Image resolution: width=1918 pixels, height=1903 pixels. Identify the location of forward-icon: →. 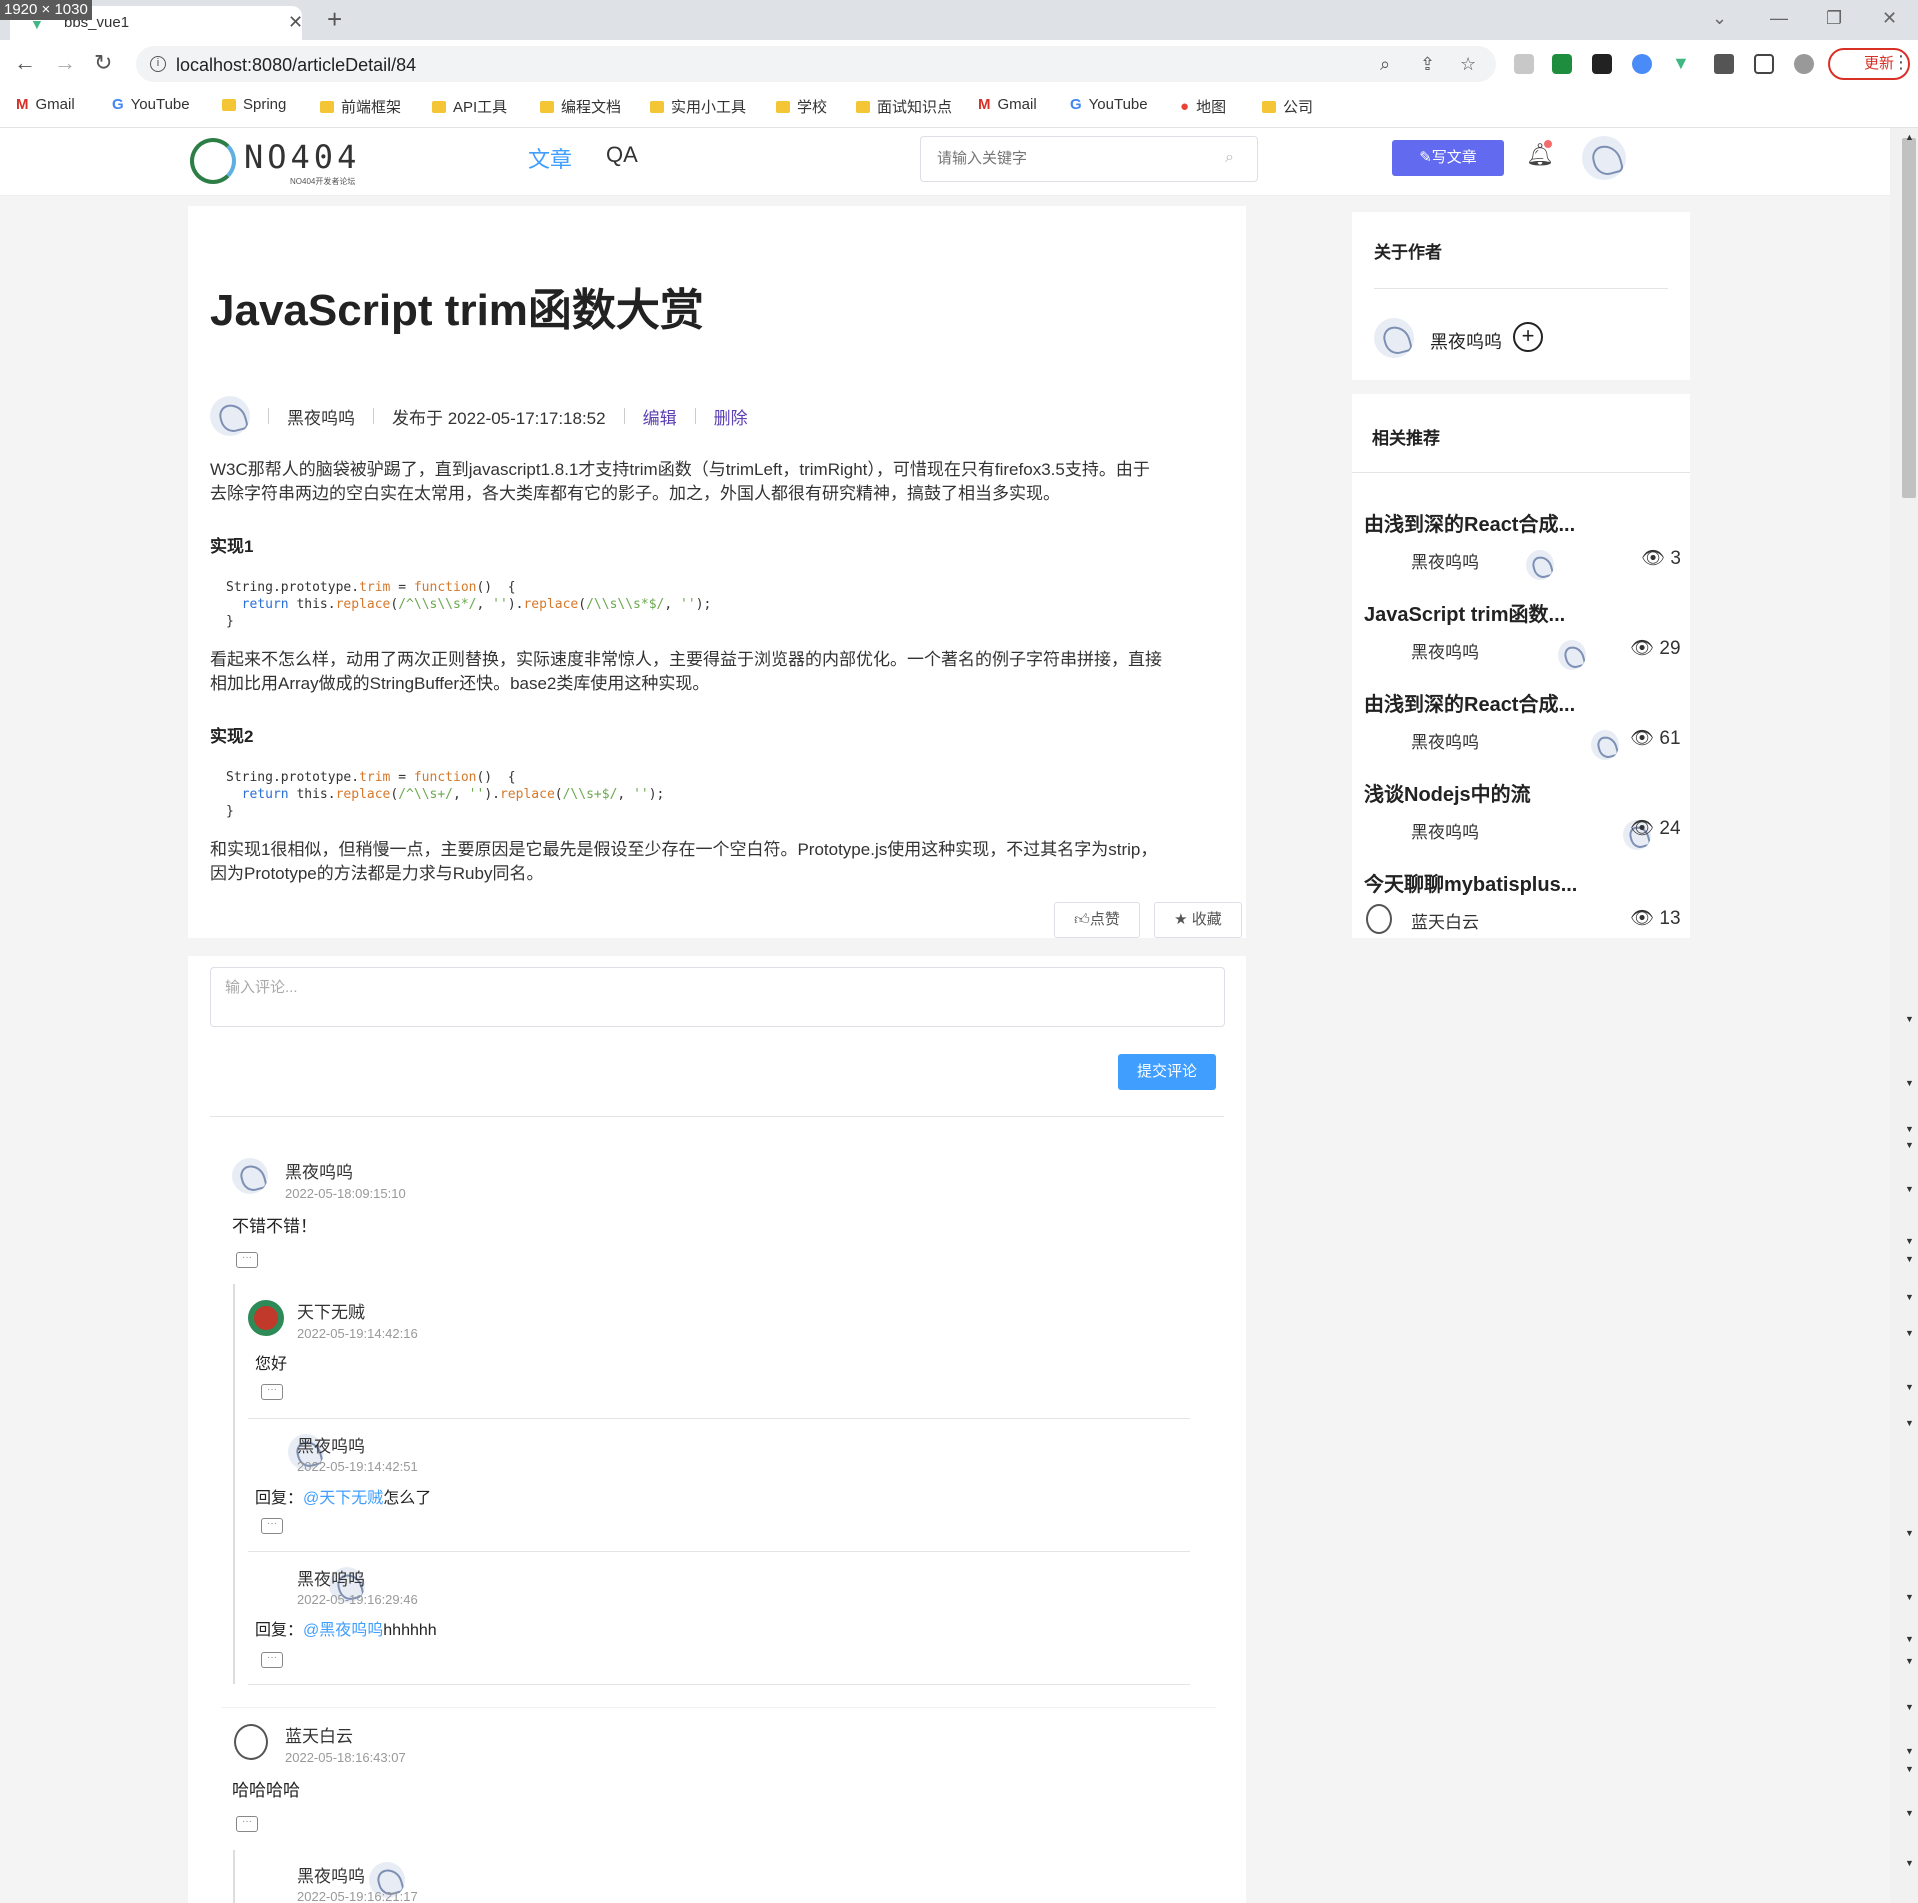
(65, 63).